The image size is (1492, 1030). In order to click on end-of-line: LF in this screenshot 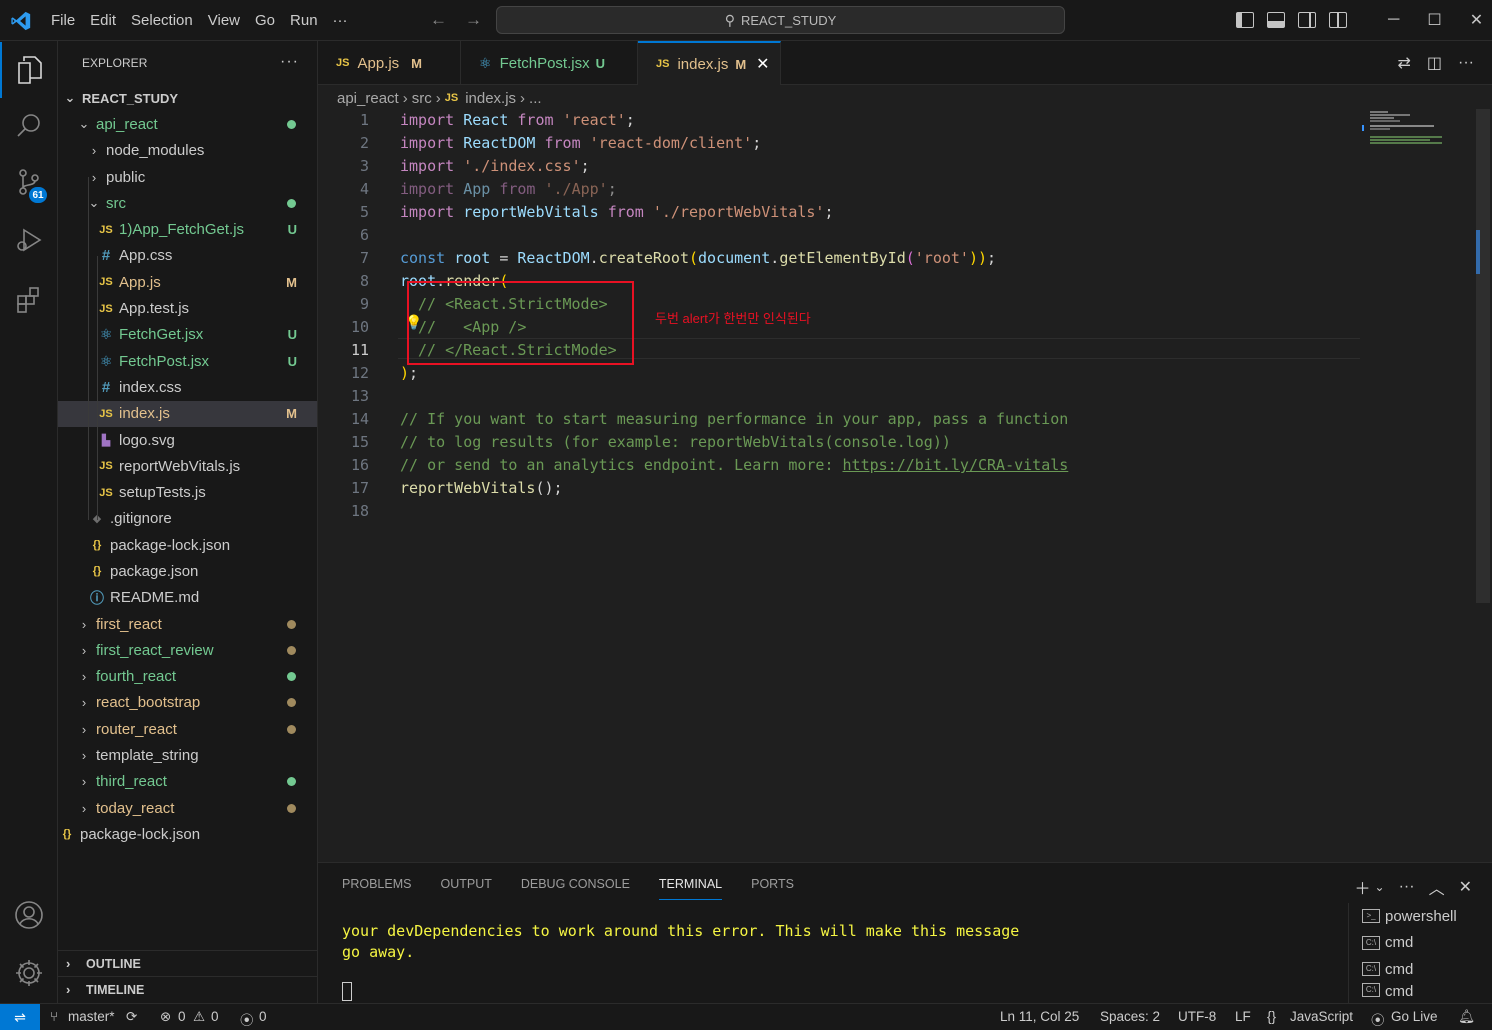, I will do `click(1243, 1016)`.